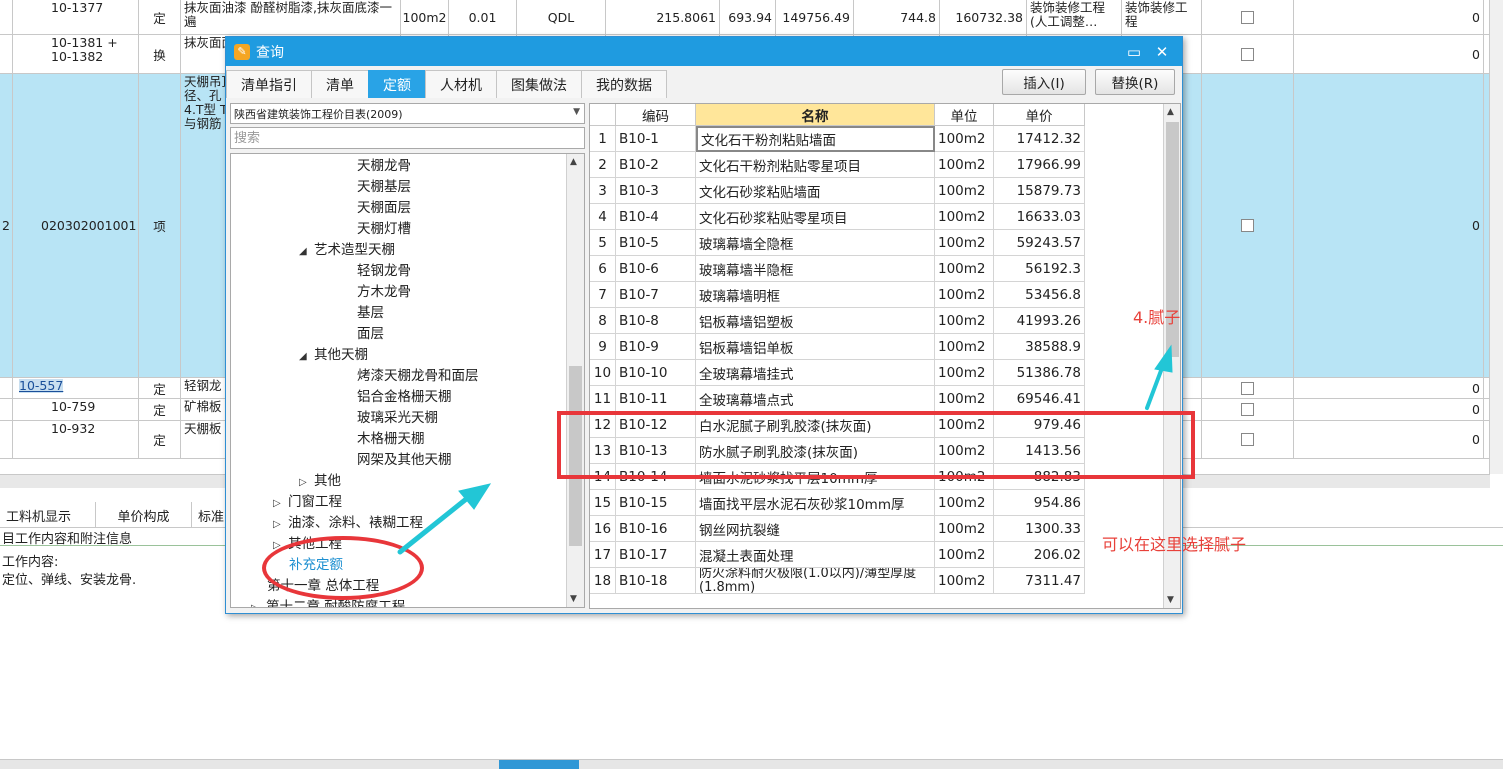 The image size is (1503, 769). Describe the element at coordinates (391, 439) in the screenshot. I see `tree-item: 木格栅天棚` at that location.